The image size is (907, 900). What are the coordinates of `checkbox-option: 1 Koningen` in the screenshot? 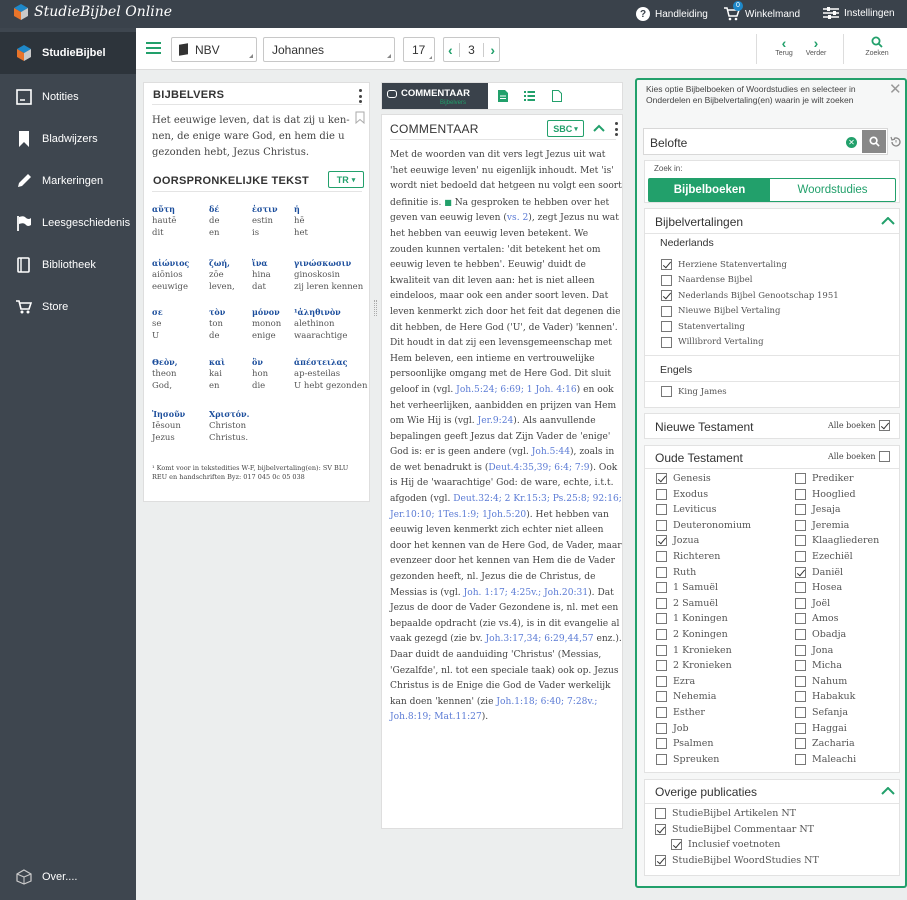 It's located at (692, 619).